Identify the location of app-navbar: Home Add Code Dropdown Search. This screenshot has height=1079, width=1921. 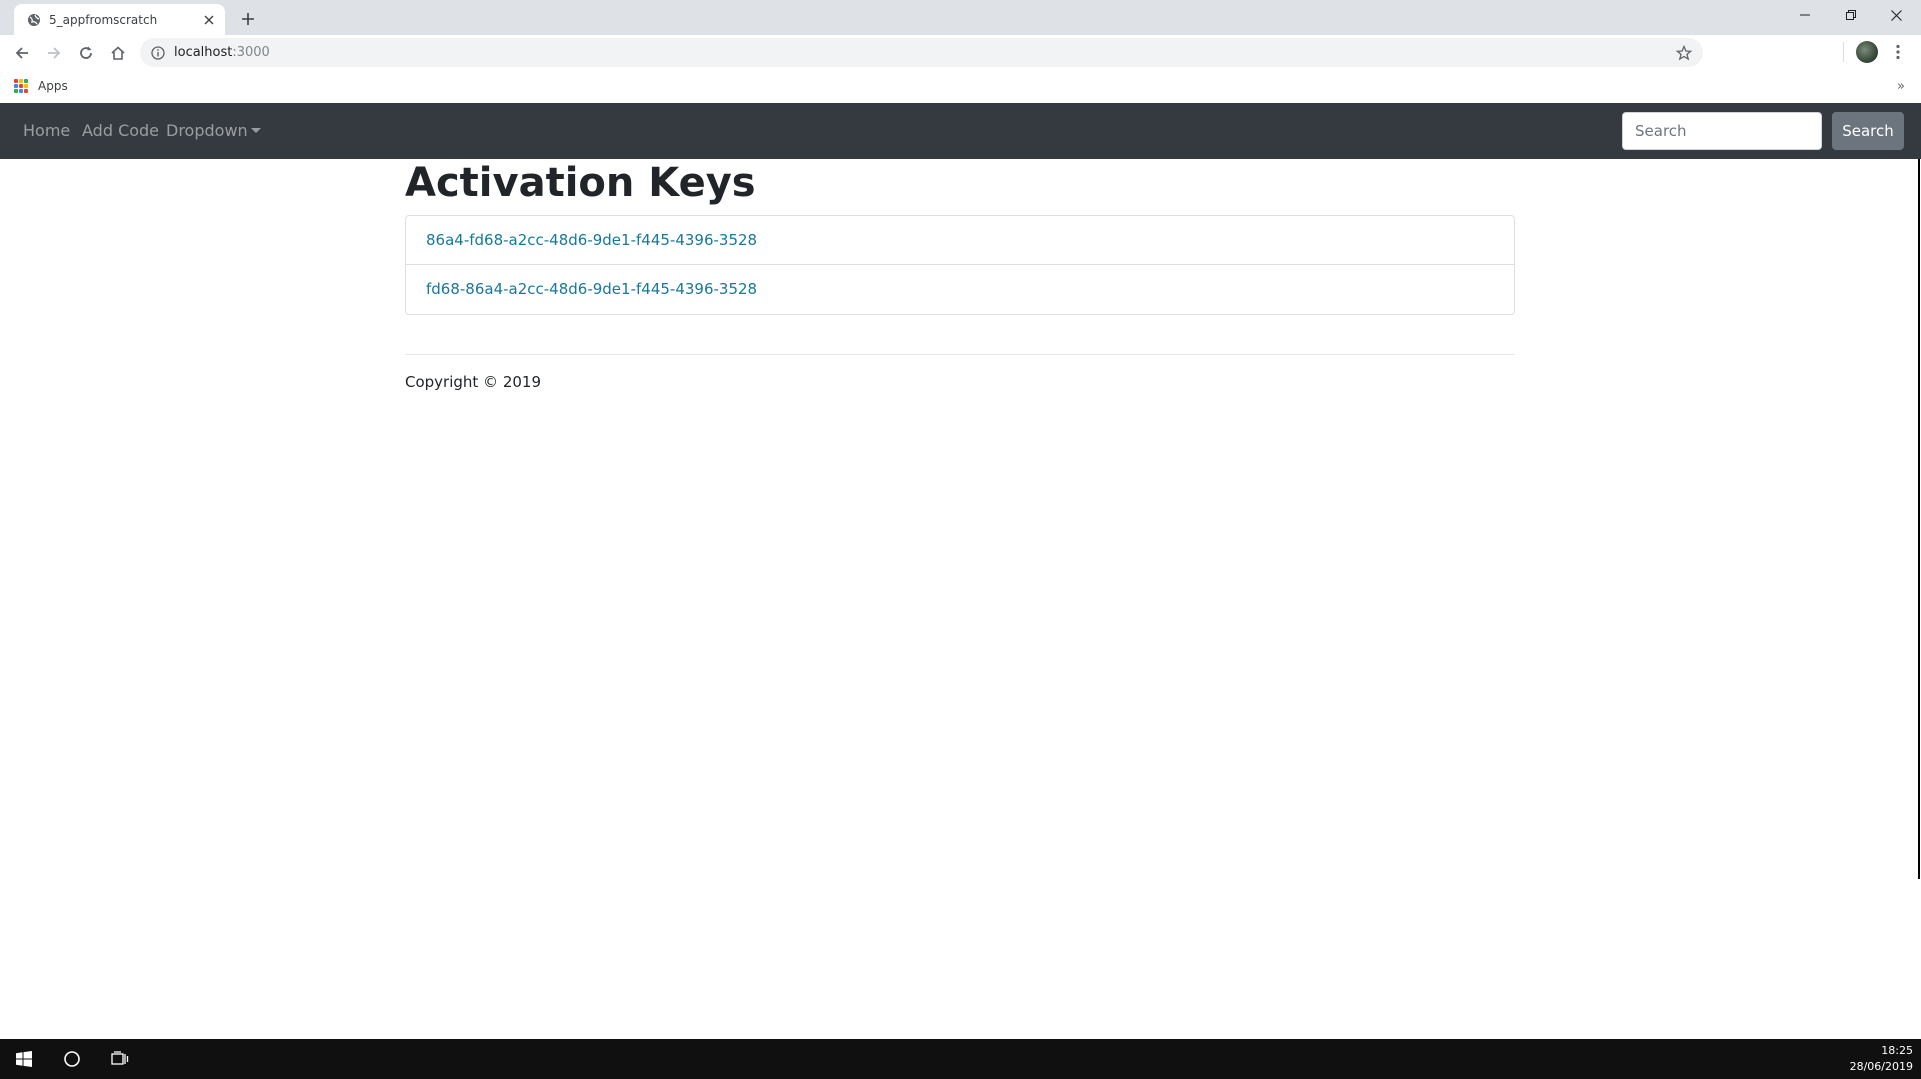
(960, 131).